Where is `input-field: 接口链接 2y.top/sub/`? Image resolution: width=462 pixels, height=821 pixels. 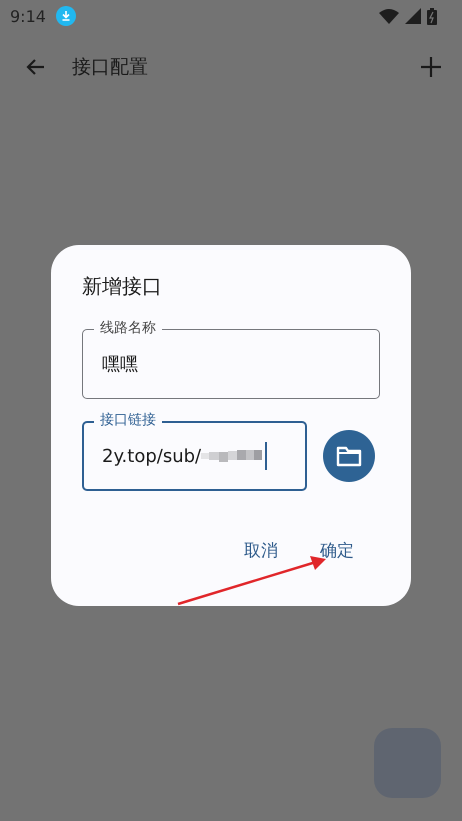
input-field: 接口链接 2y.top/sub/ is located at coordinates (194, 450).